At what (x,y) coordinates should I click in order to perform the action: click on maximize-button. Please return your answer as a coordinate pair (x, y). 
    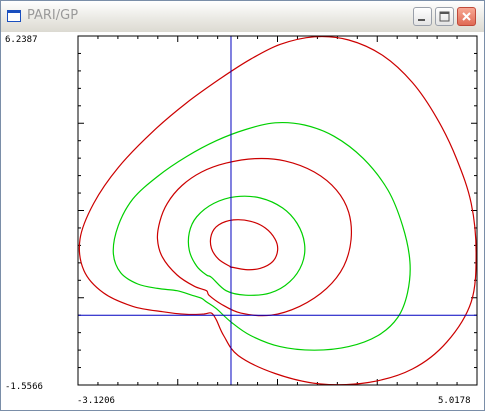
    Looking at the image, I should click on (444, 16).